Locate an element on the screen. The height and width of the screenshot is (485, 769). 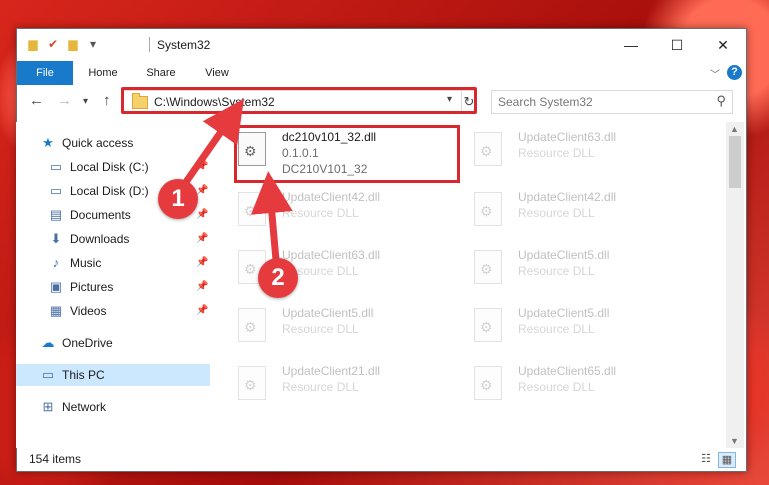
scroll-down-icon: ▼ is located at coordinates (734, 441).